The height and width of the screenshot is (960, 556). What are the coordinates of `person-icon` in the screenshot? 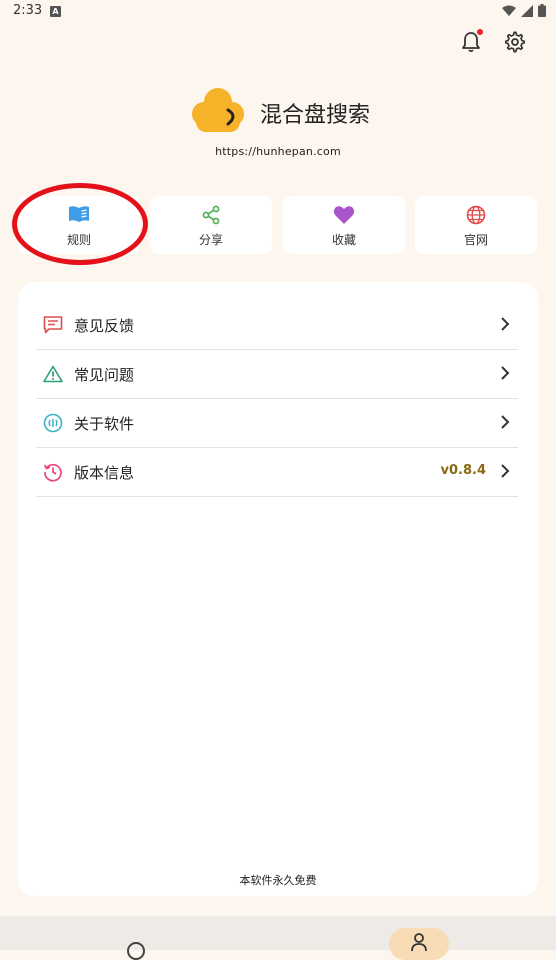 It's located at (419, 942).